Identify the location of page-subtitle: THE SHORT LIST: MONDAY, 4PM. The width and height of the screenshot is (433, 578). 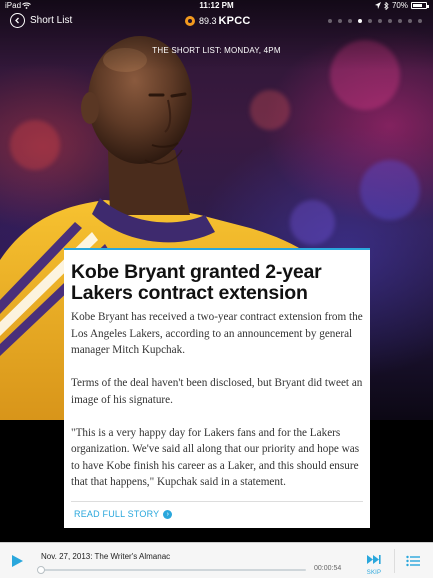
(216, 50).